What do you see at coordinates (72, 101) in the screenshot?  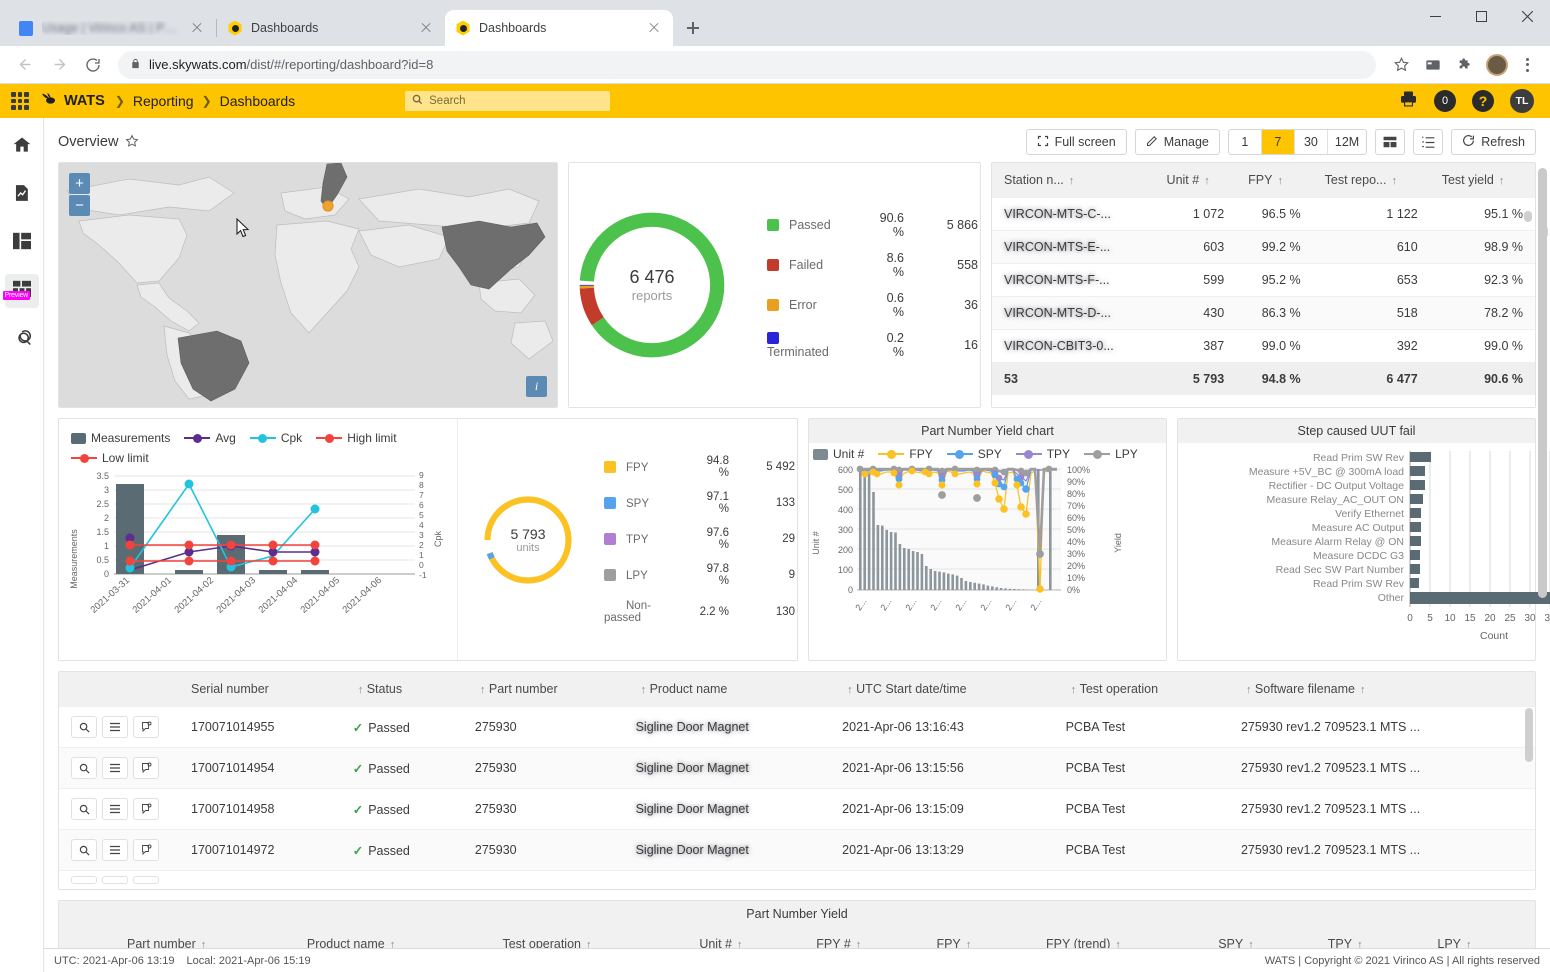 I see `brand-logo: WATS` at bounding box center [72, 101].